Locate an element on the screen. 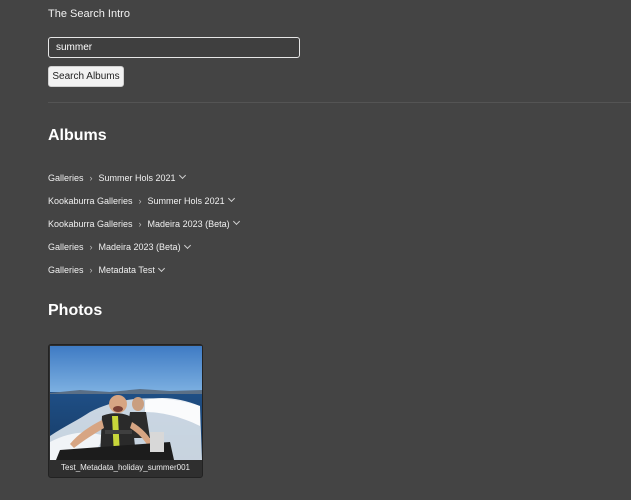  divider is located at coordinates (339, 102).